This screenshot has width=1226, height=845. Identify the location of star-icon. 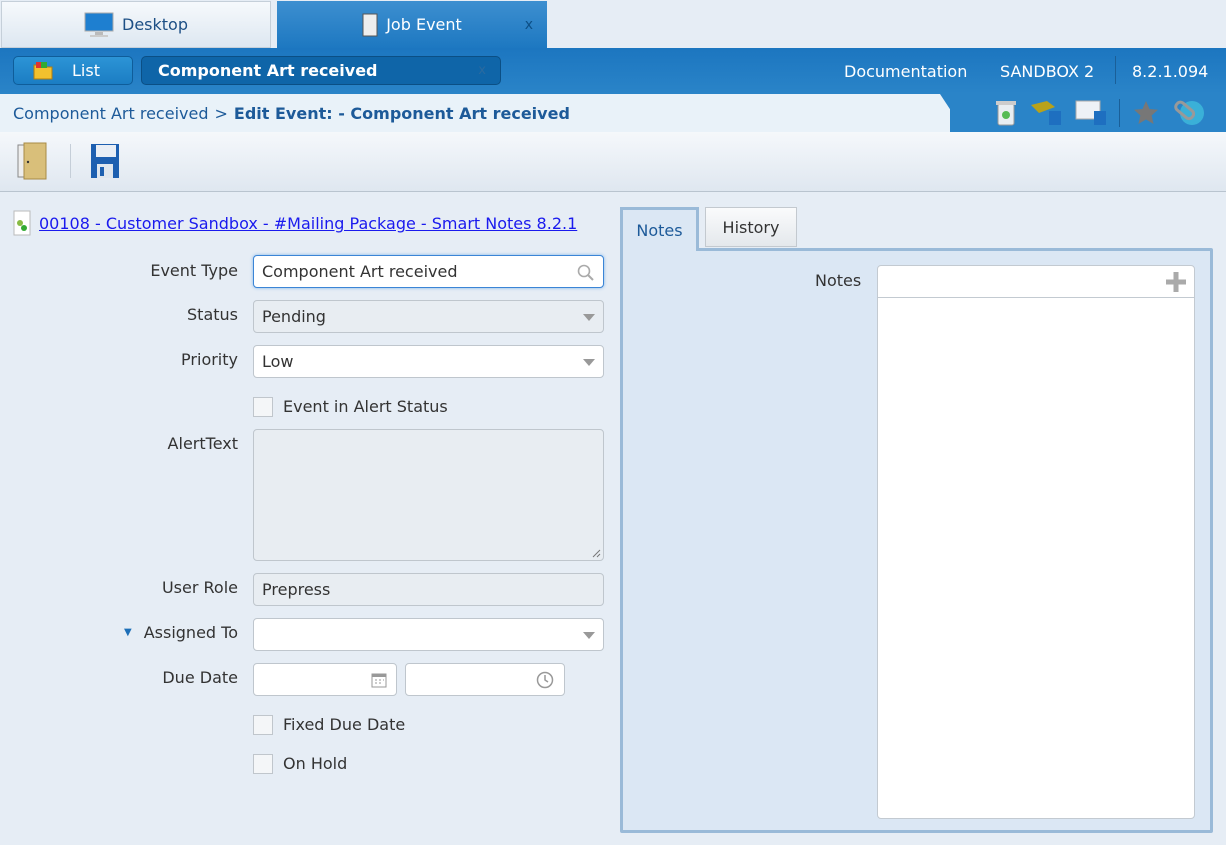
(1146, 113).